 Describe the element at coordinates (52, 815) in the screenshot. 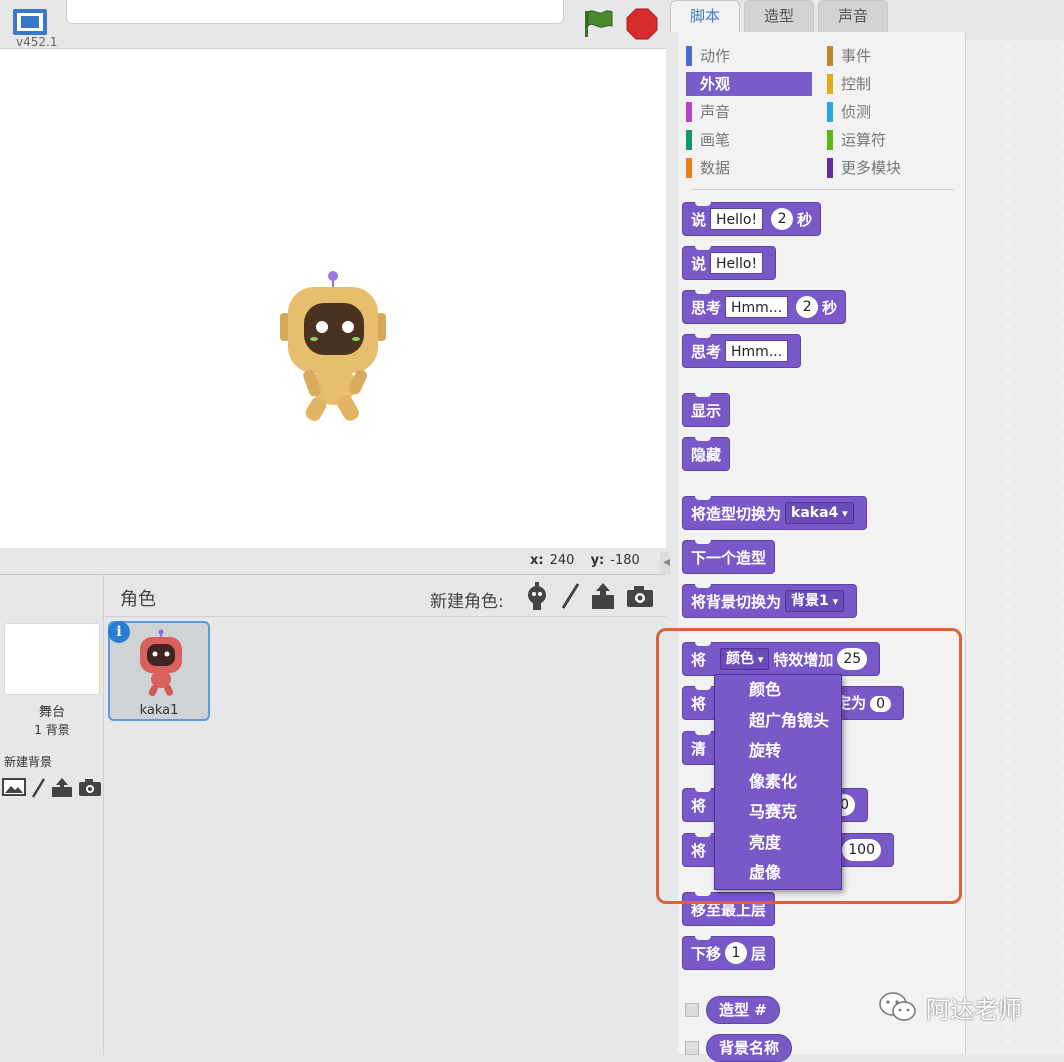

I see `stage-column: 舞台 1 背景 新建背景` at that location.